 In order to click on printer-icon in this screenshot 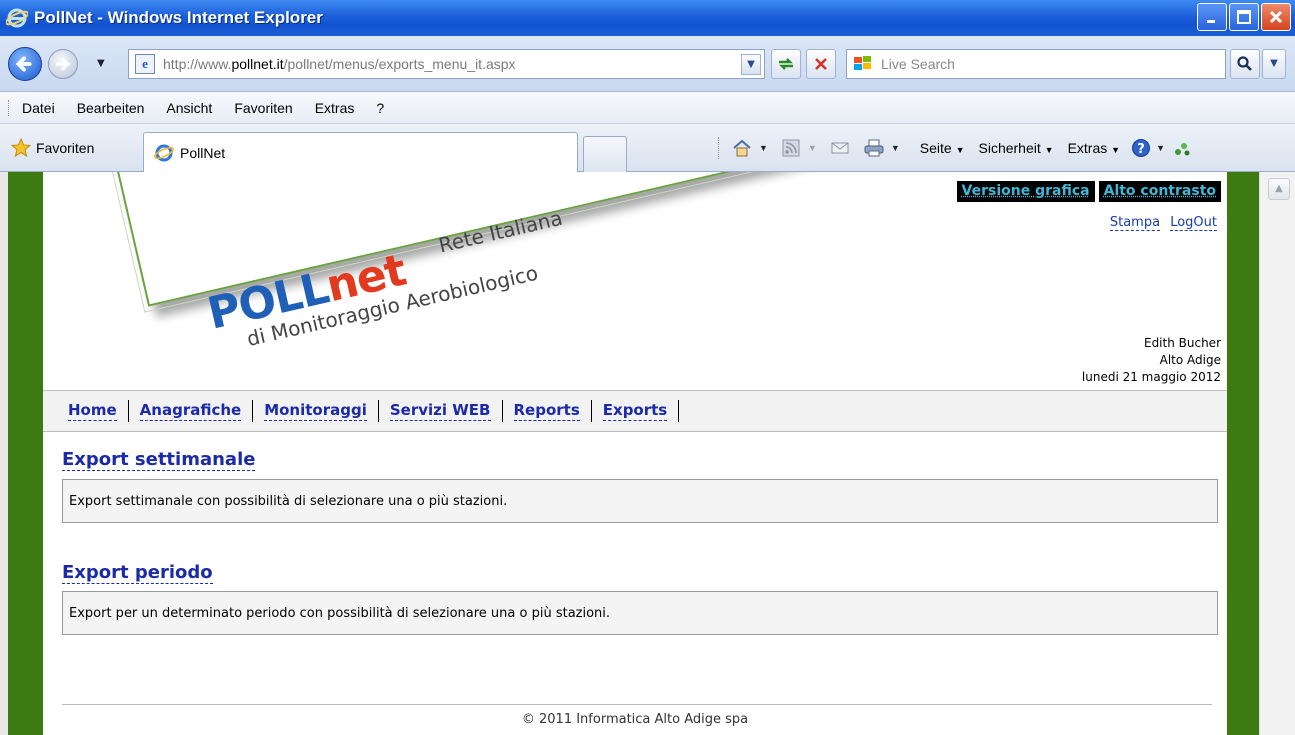, I will do `click(874, 148)`.